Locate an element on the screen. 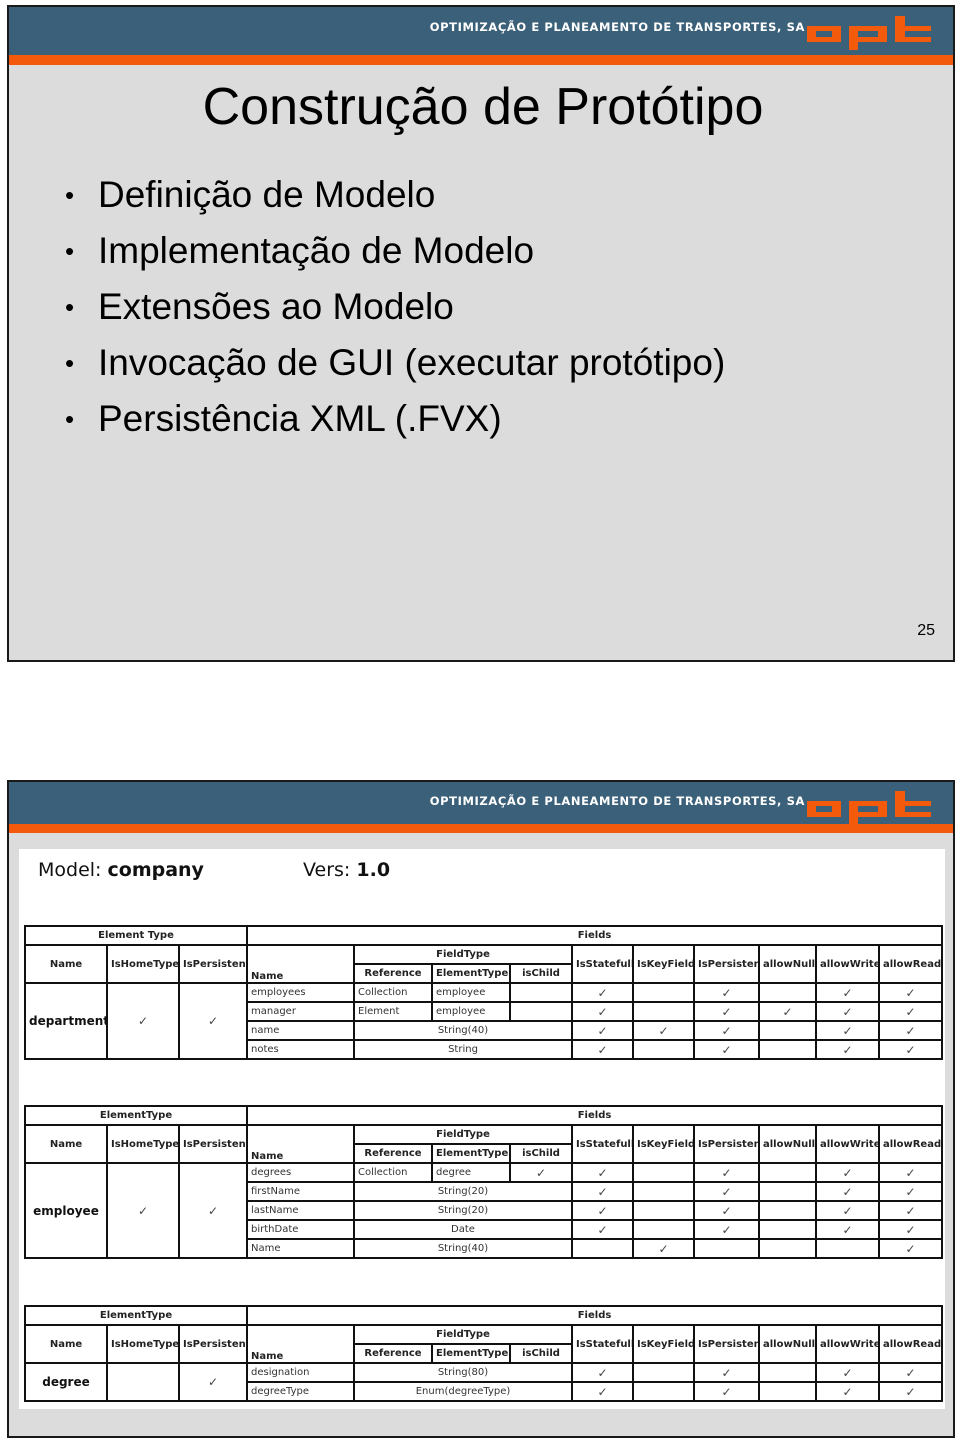 Image resolution: width=960 pixels, height=1441 pixels. opt-logo-icon is located at coordinates (869, 808).